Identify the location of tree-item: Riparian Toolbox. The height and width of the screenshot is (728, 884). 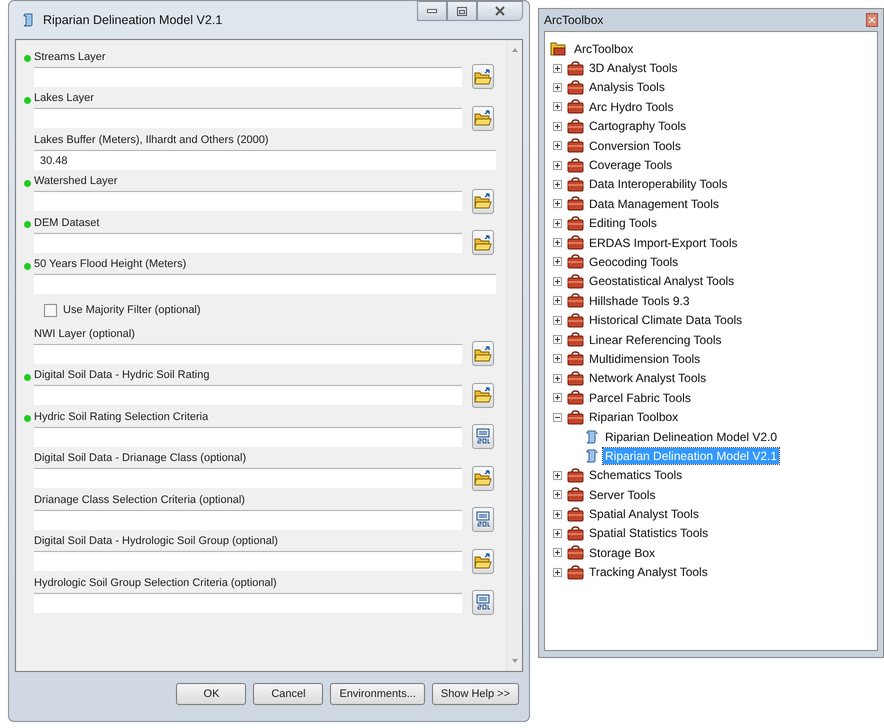
(633, 417).